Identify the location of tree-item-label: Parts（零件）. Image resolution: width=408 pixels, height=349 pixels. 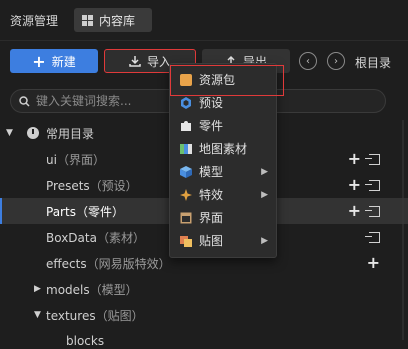
(85, 211).